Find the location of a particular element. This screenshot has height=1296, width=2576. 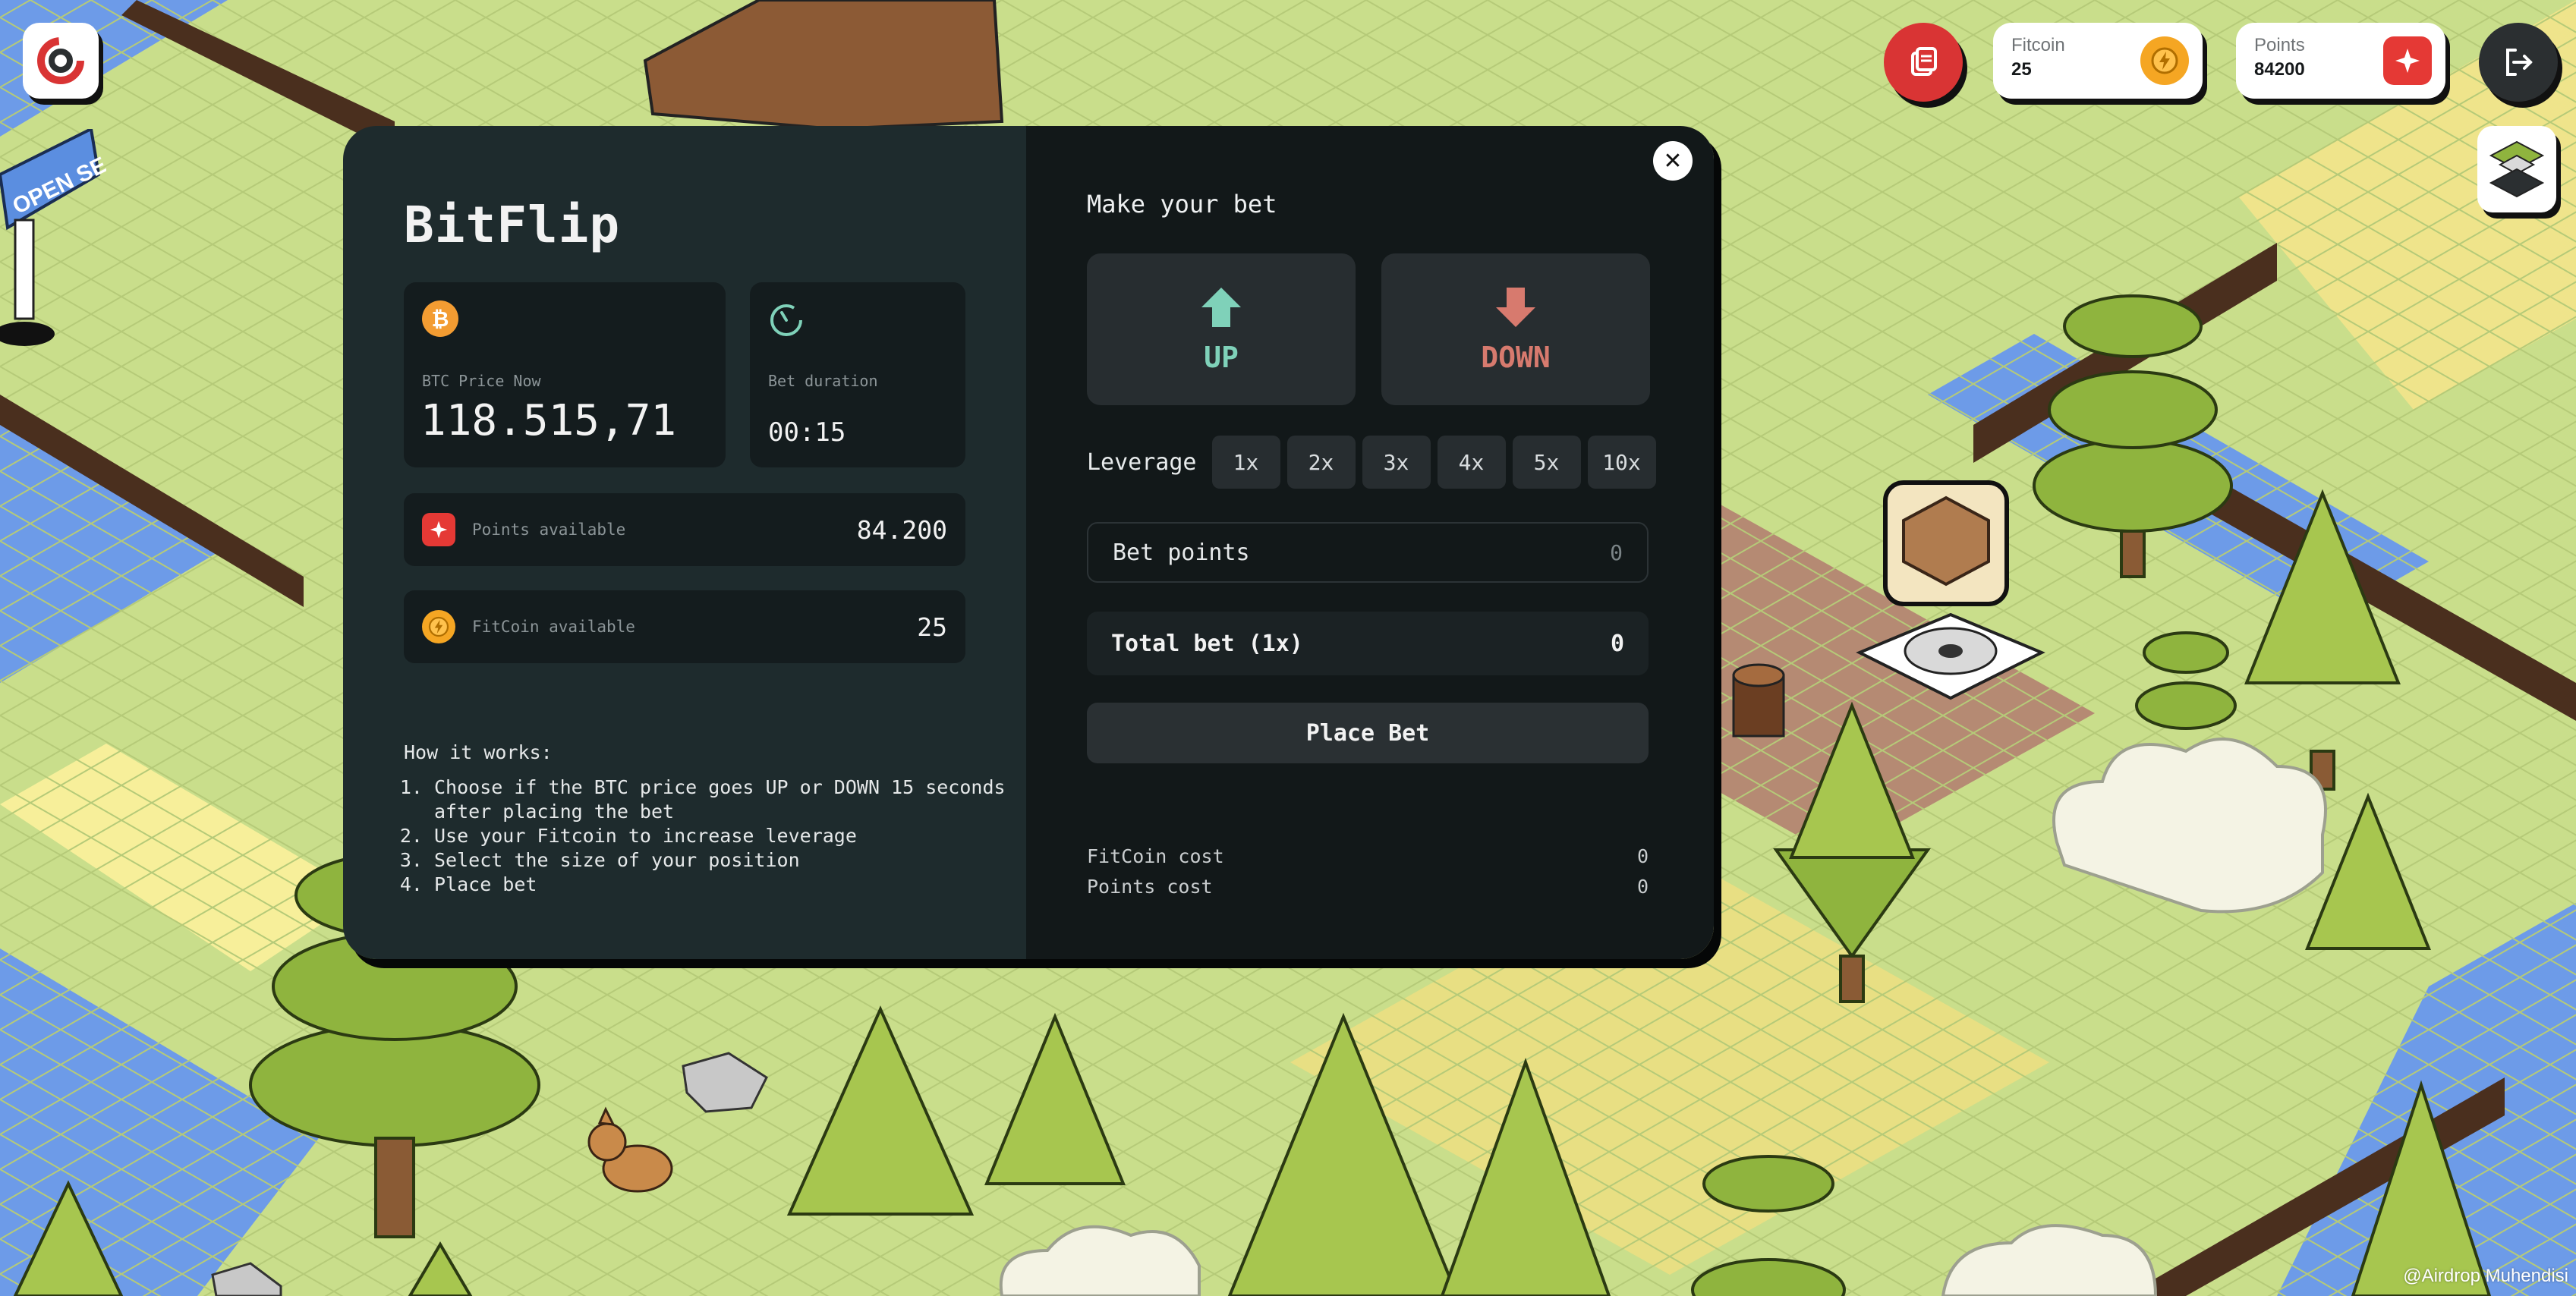

bet-points-label: Bet points is located at coordinates (1181, 552).